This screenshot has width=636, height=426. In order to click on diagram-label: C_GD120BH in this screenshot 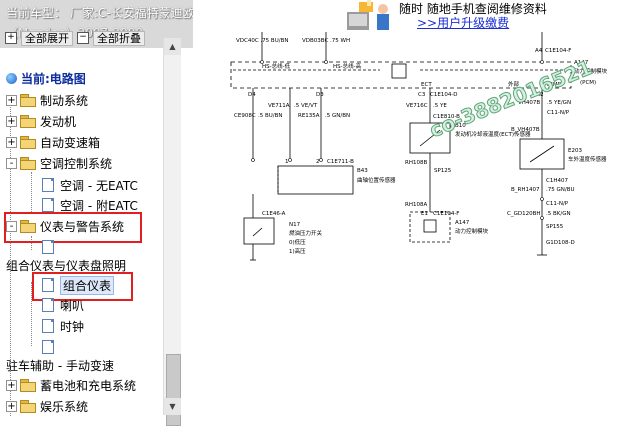, I will do `click(524, 214)`.